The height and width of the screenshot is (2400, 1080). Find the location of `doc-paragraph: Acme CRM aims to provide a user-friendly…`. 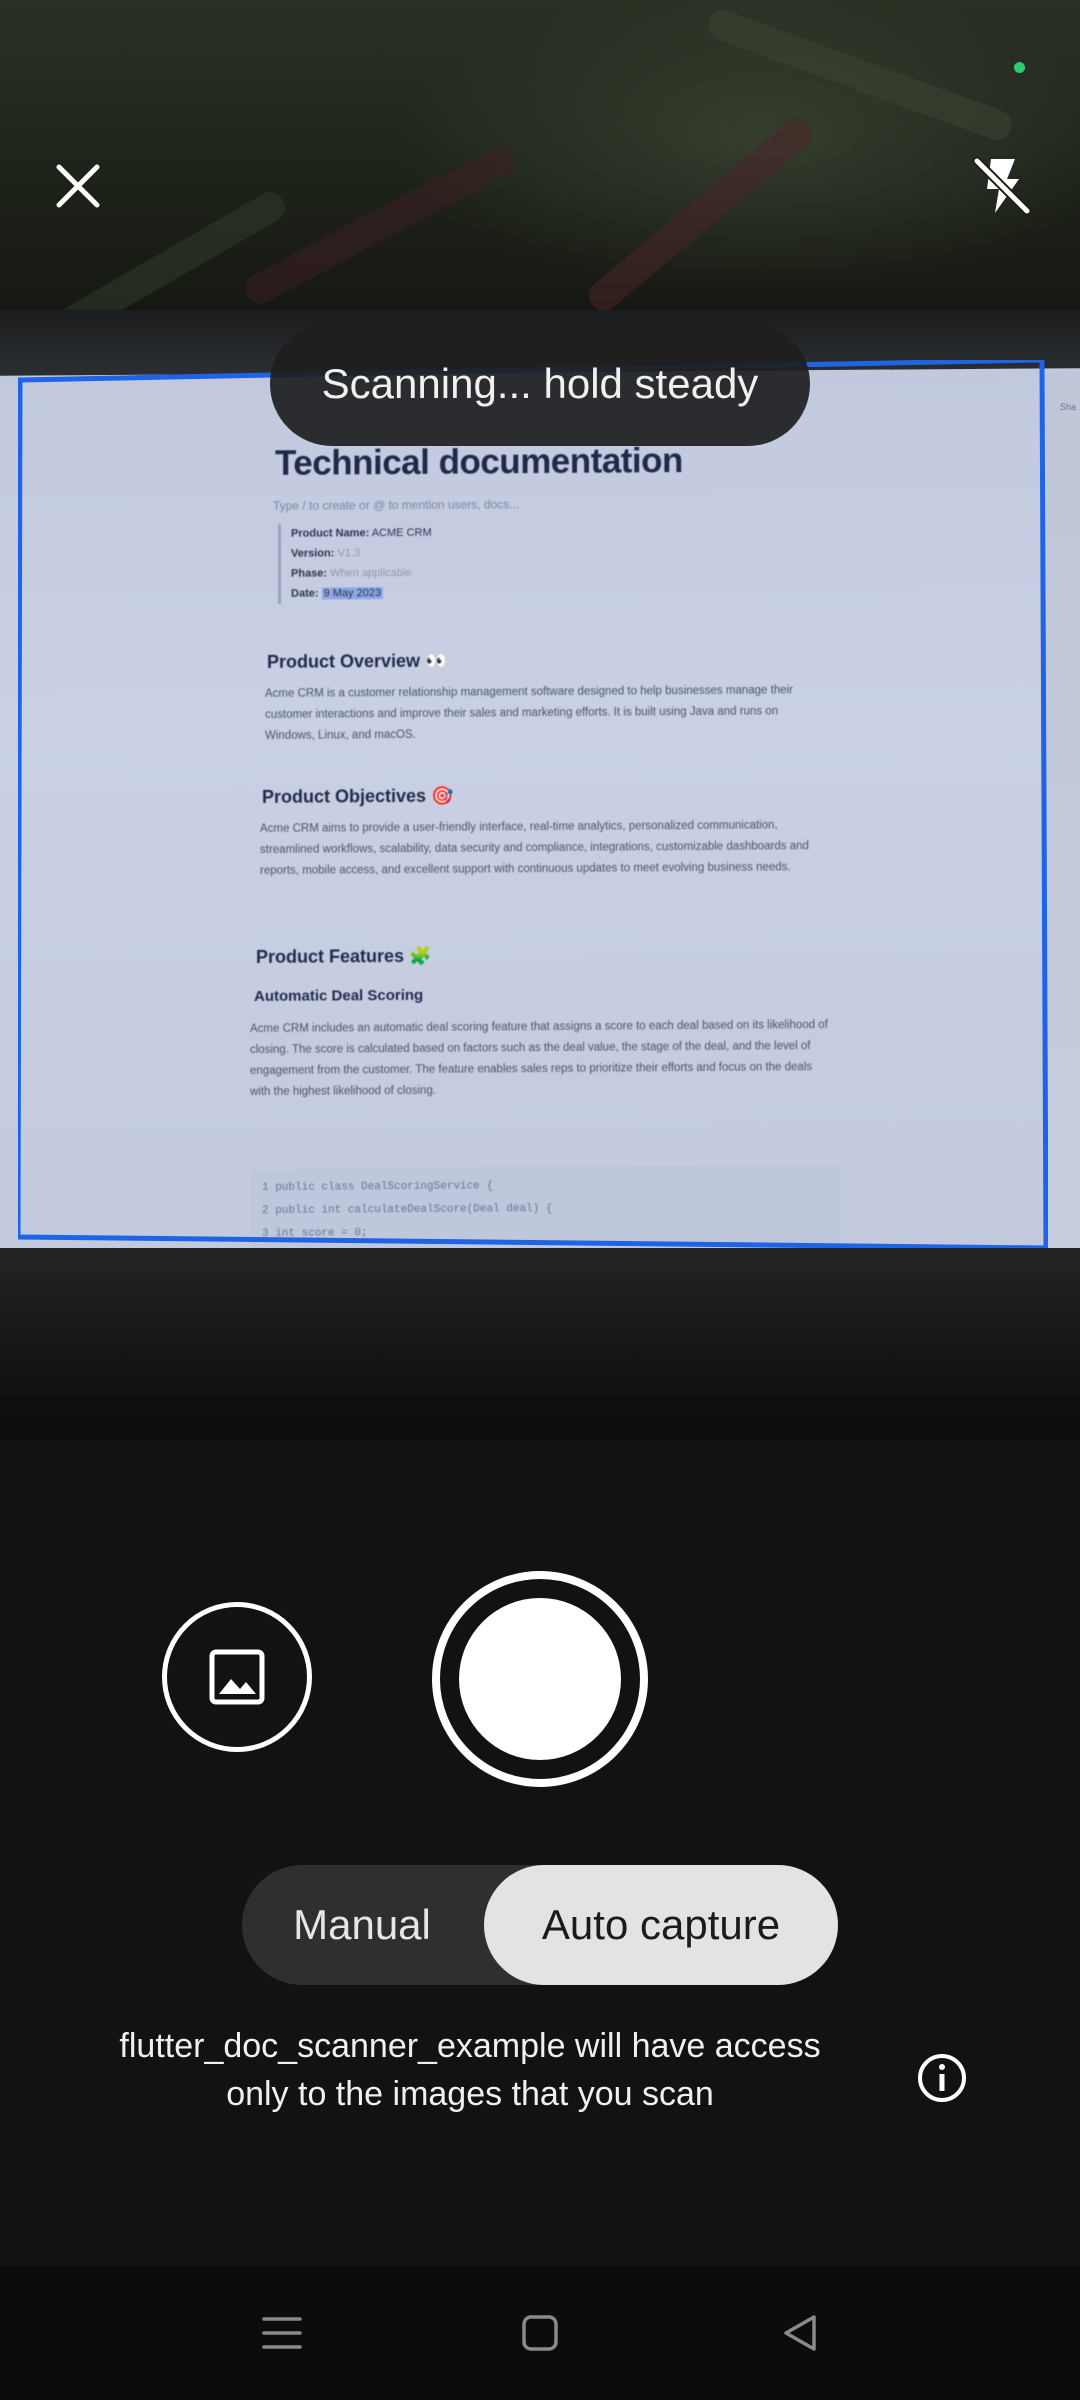

doc-paragraph: Acme CRM aims to provide a user-friendly… is located at coordinates (534, 848).